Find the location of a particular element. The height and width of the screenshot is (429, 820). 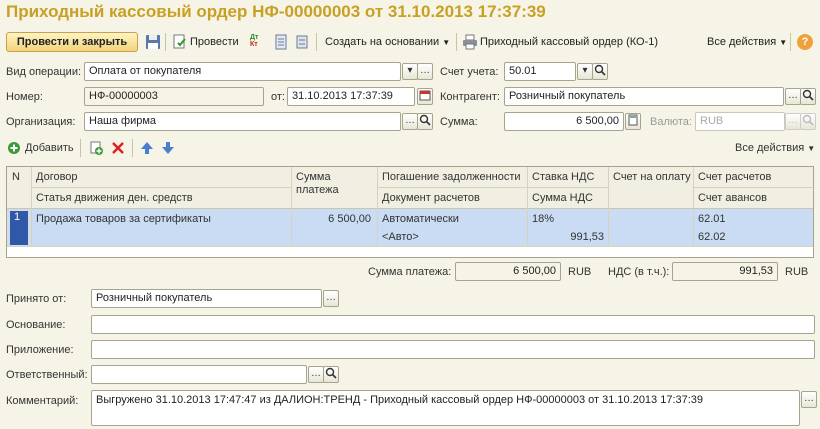

all-actions-label: Все действия is located at coordinates (742, 42).